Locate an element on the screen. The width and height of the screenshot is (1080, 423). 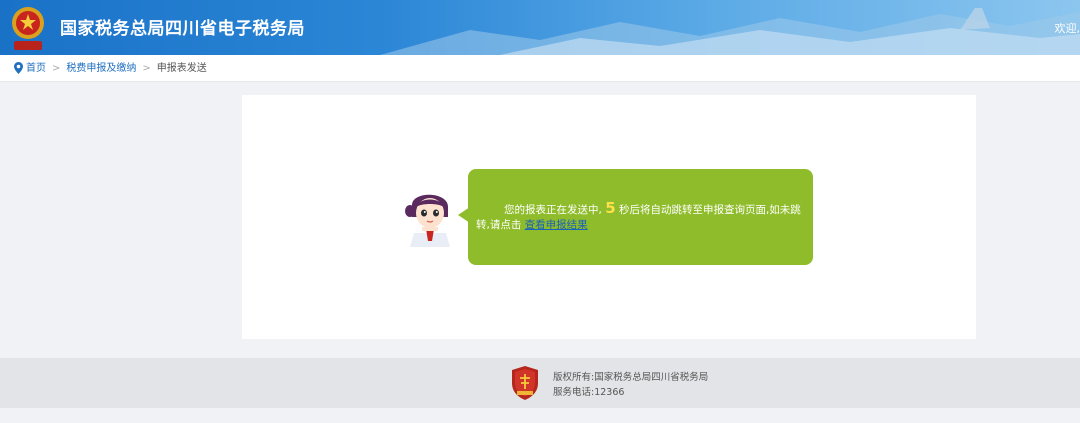
welcome-text: 欢迎, is located at coordinates (1067, 28).